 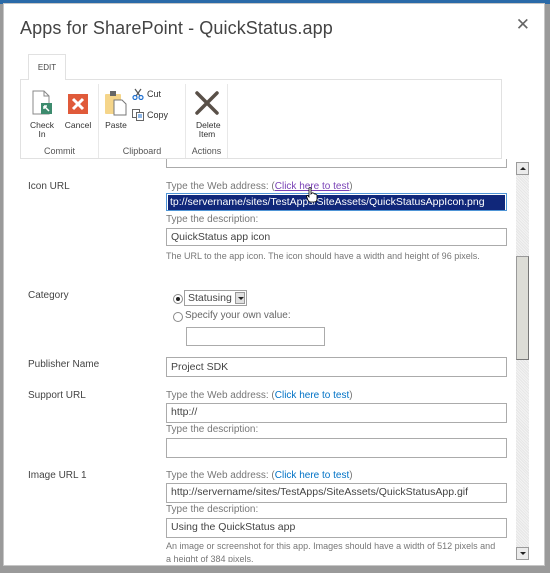 What do you see at coordinates (522, 361) in the screenshot?
I see `vertical-scrollbar` at bounding box center [522, 361].